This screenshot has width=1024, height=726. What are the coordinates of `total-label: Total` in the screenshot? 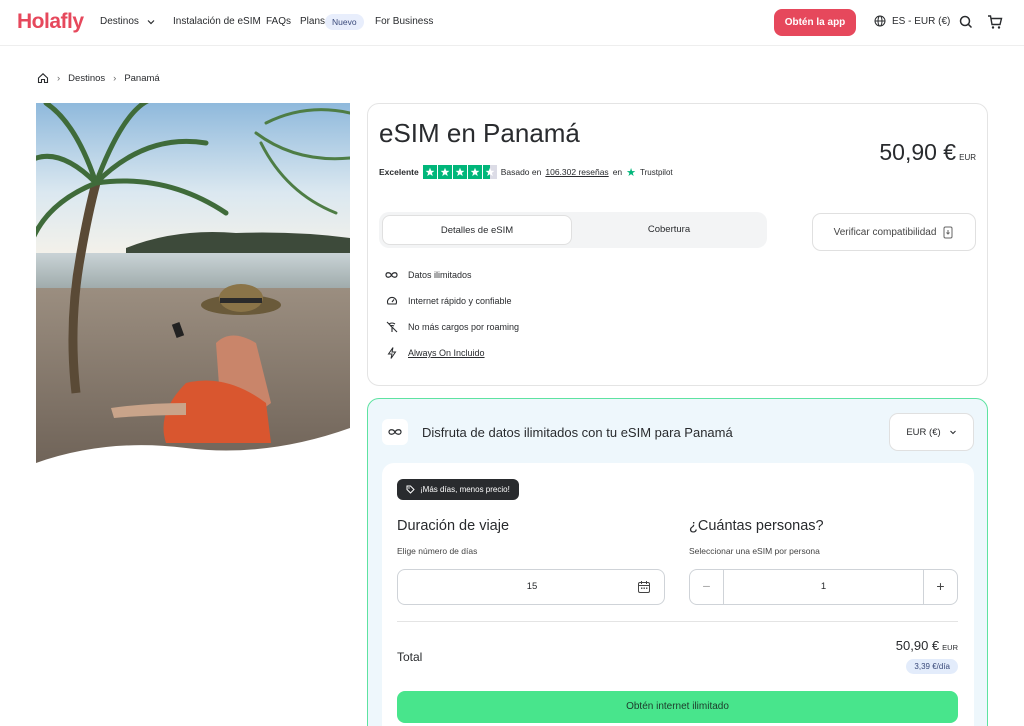 It's located at (410, 657).